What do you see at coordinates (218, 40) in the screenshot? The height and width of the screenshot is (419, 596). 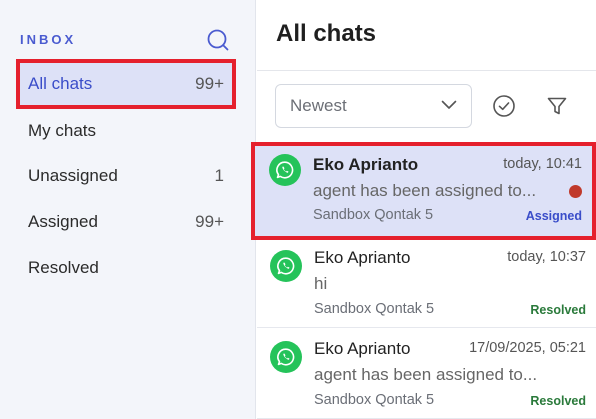 I see `search-icon` at bounding box center [218, 40].